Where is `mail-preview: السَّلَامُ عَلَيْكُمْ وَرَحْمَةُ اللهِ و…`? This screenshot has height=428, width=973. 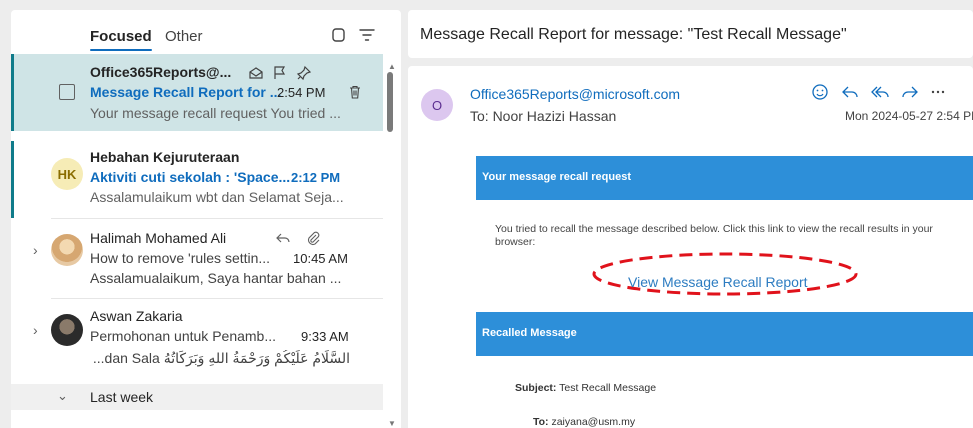 mail-preview: السَّلَامُ عَلَيْكُمْ وَرَحْمَةُ اللهِ و… is located at coordinates (221, 358).